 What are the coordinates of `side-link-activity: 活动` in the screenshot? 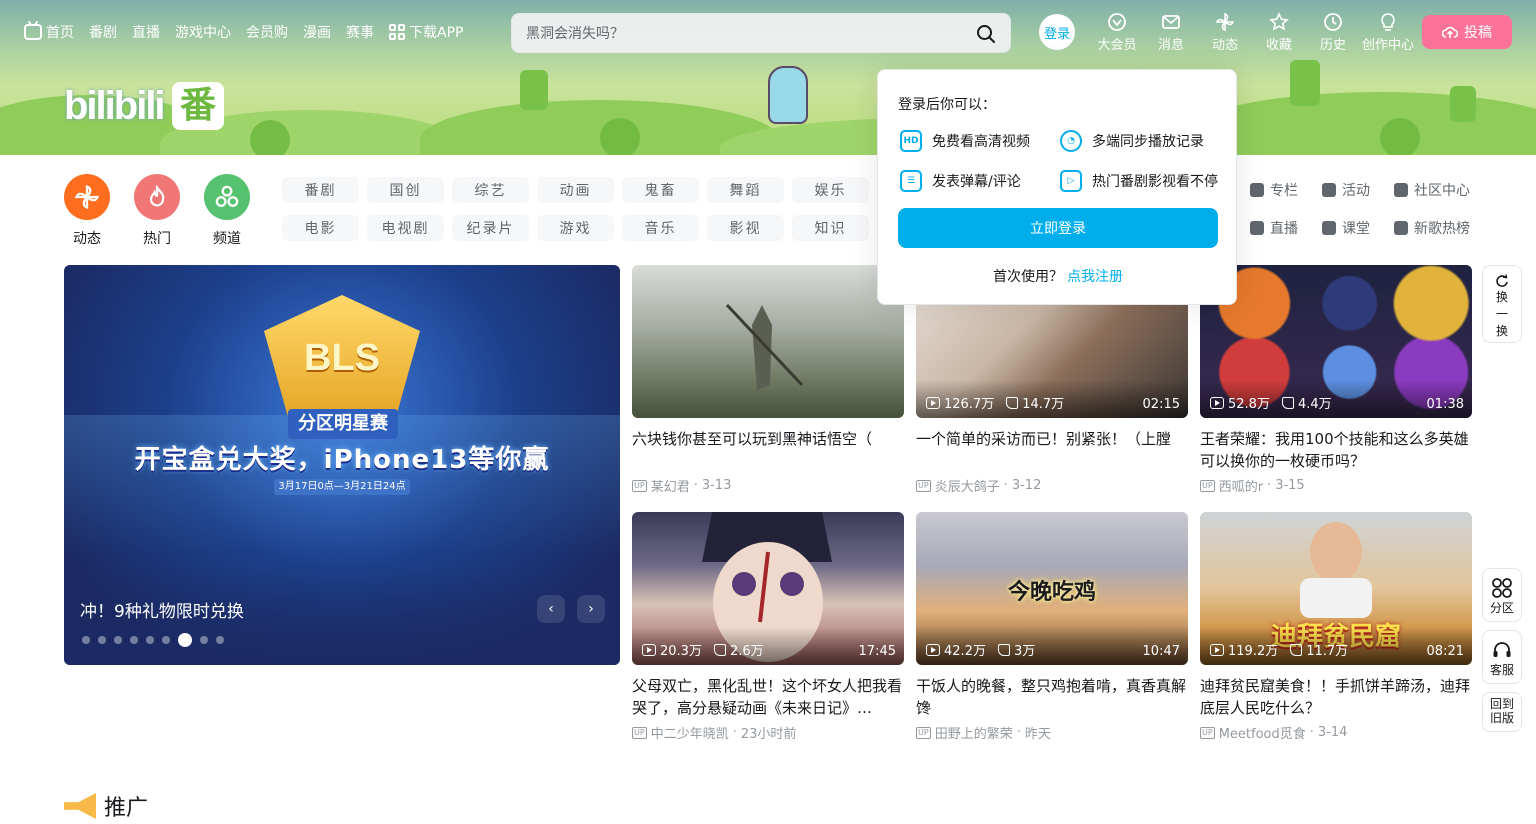 It's located at (1358, 190).